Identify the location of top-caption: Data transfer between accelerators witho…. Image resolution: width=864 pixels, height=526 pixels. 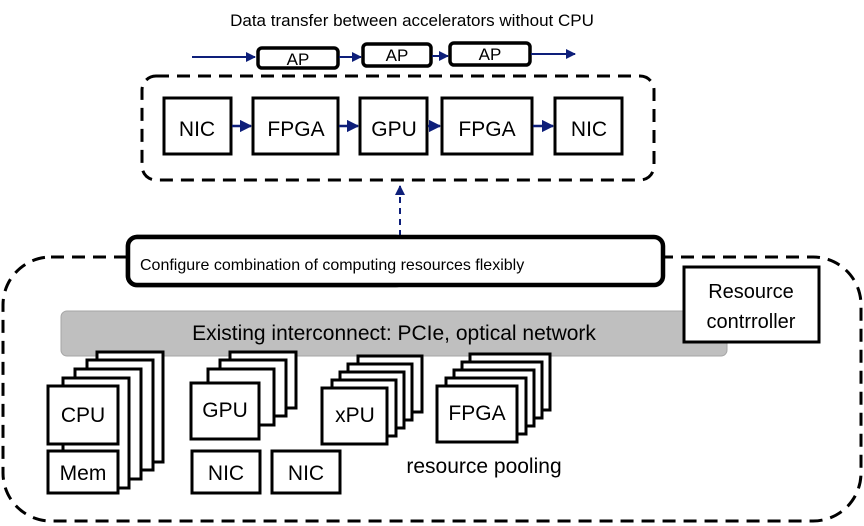
(412, 20).